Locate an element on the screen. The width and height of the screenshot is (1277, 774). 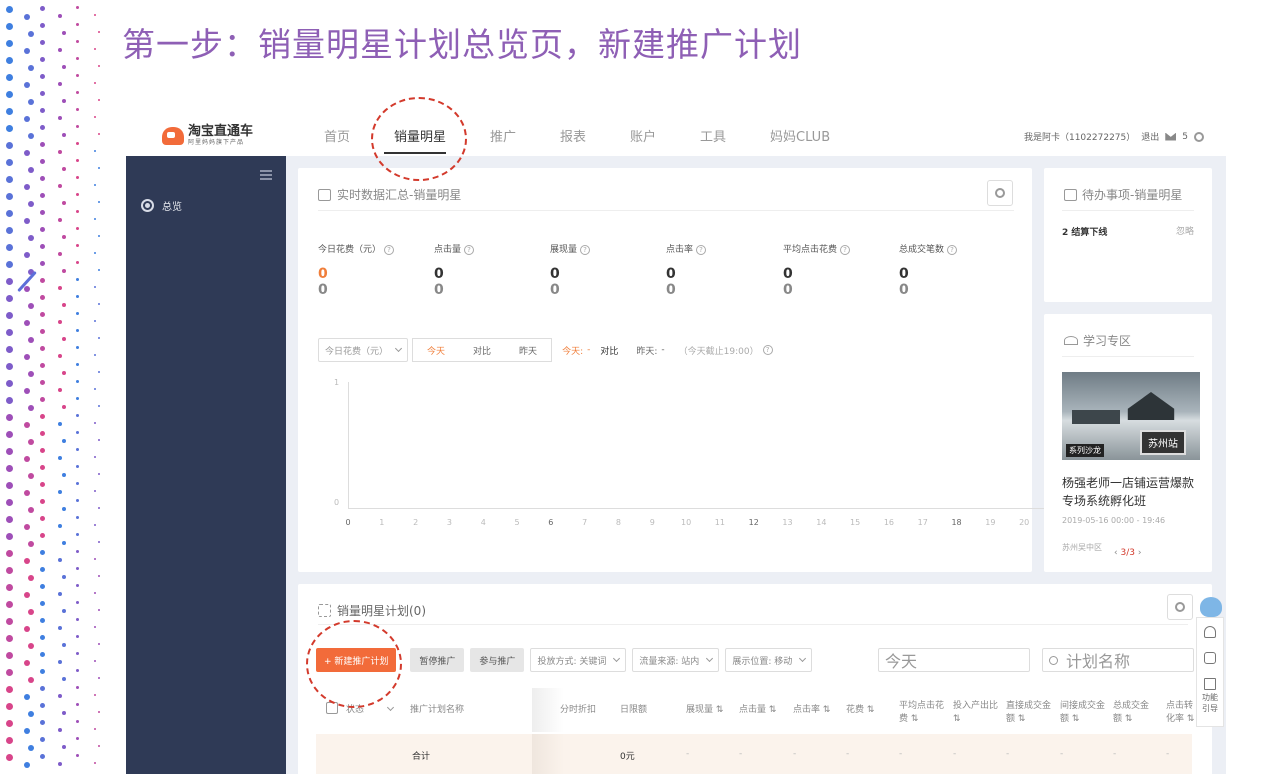
nav-reports: 报表 is located at coordinates (573, 135).